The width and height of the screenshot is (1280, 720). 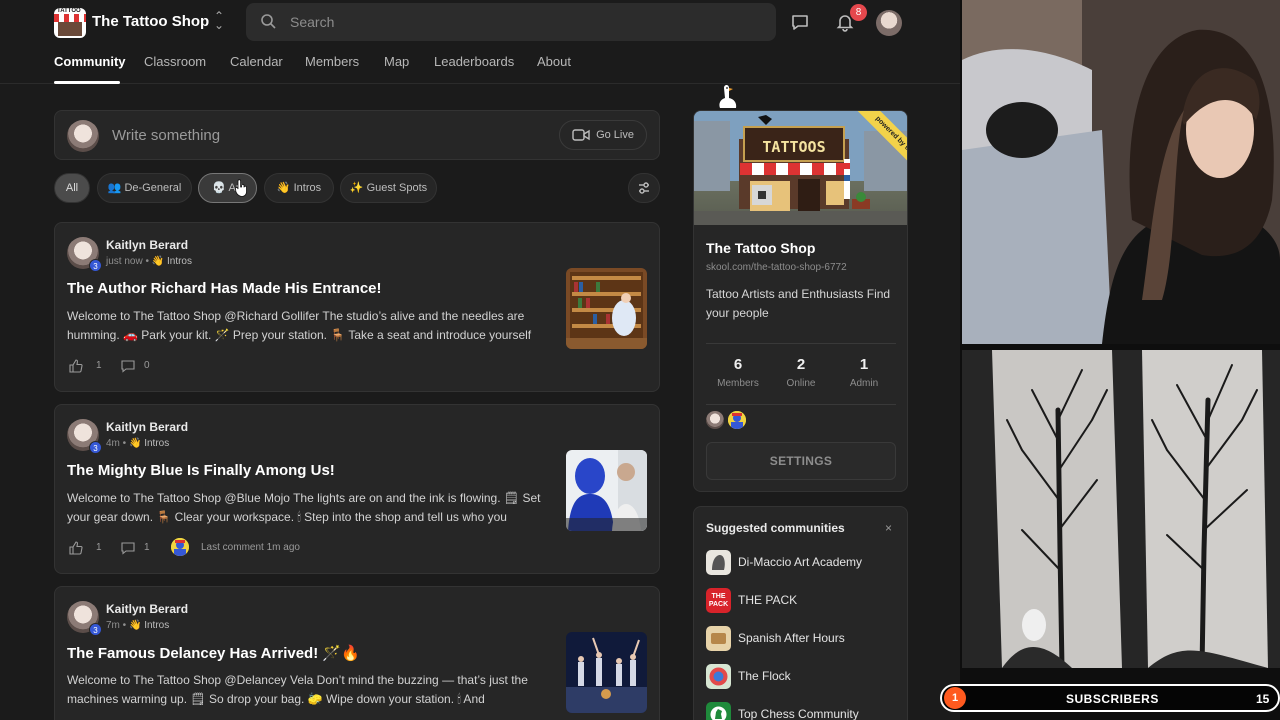 What do you see at coordinates (175, 61) in the screenshot?
I see `tab-classroom: Classroom` at bounding box center [175, 61].